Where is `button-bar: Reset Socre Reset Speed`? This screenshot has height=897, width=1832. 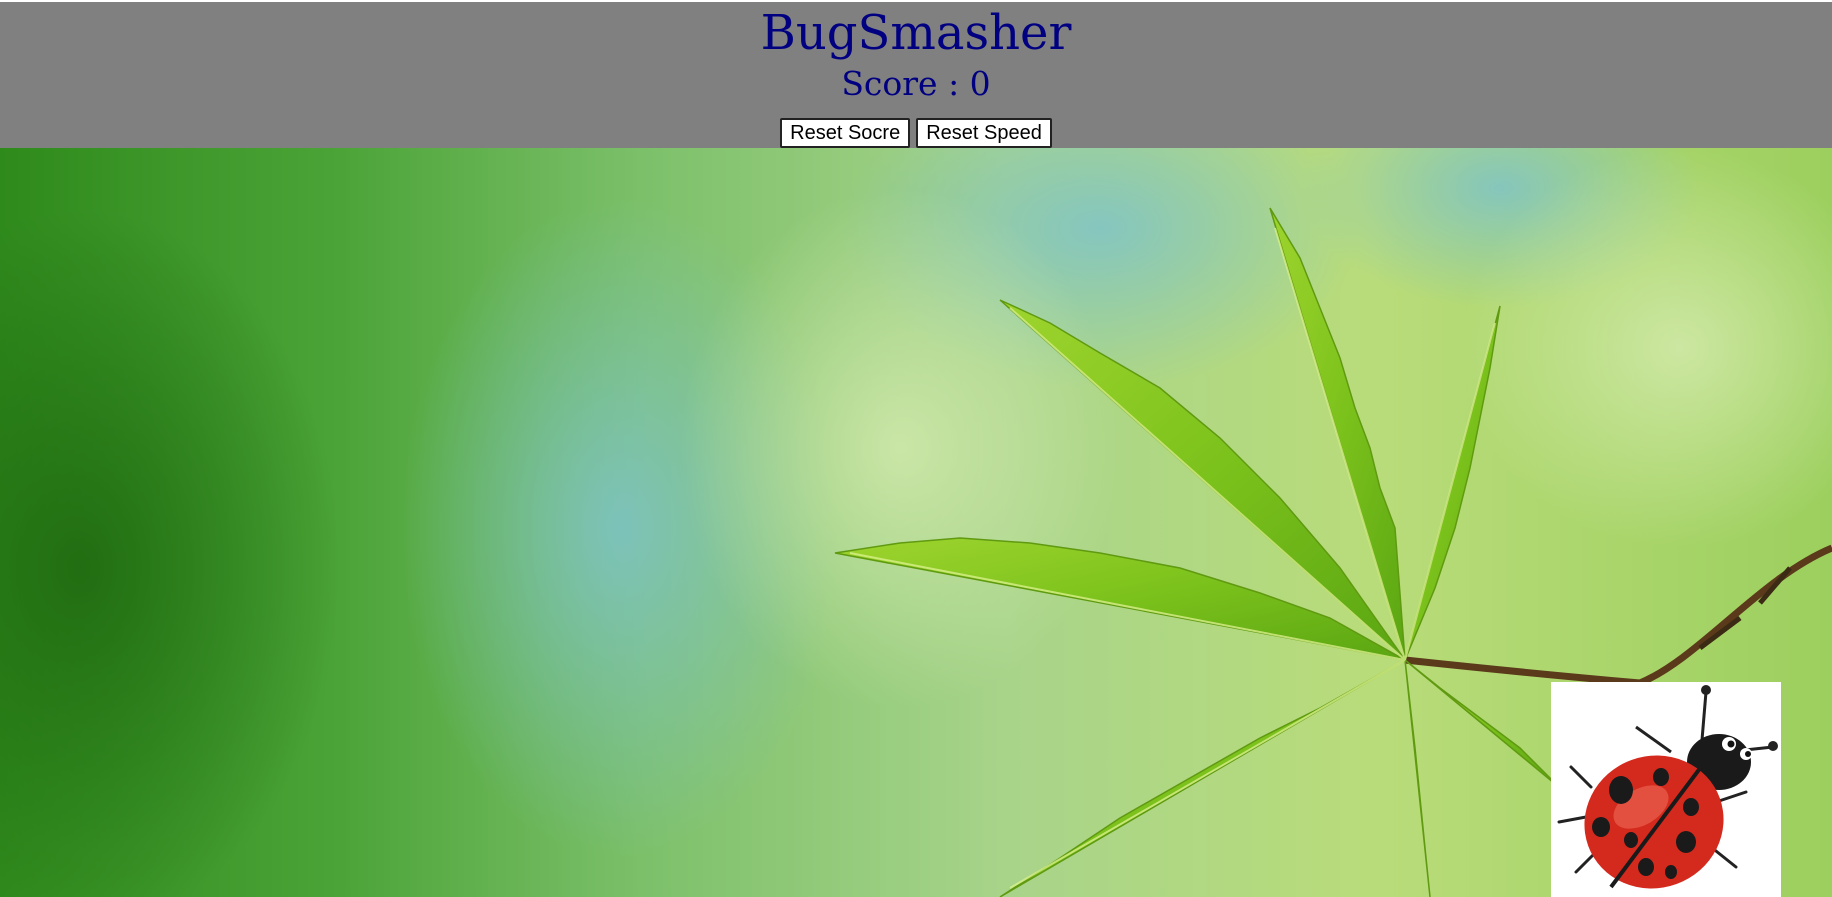 button-bar: Reset Socre Reset Speed is located at coordinates (916, 133).